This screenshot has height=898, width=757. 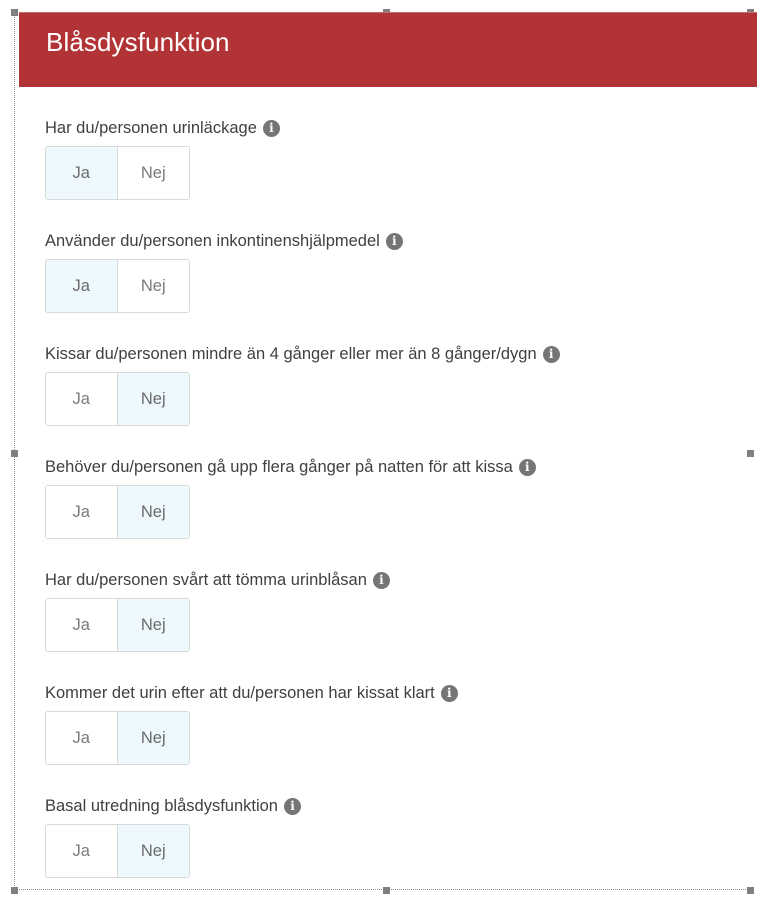 What do you see at coordinates (388, 49) in the screenshot?
I see `section-header: Blåsdysfunktion` at bounding box center [388, 49].